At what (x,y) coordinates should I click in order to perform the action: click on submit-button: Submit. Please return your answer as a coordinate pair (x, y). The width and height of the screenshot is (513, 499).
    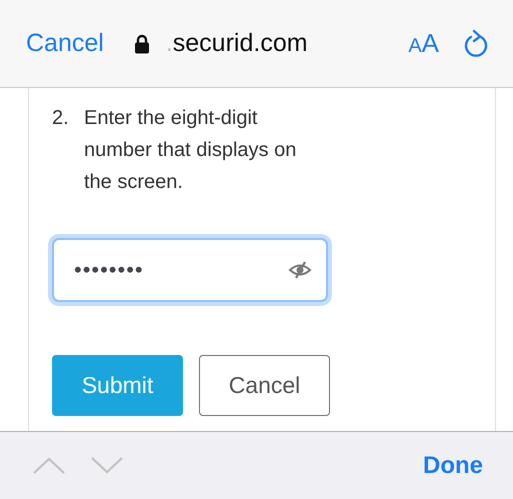
    Looking at the image, I should click on (117, 385).